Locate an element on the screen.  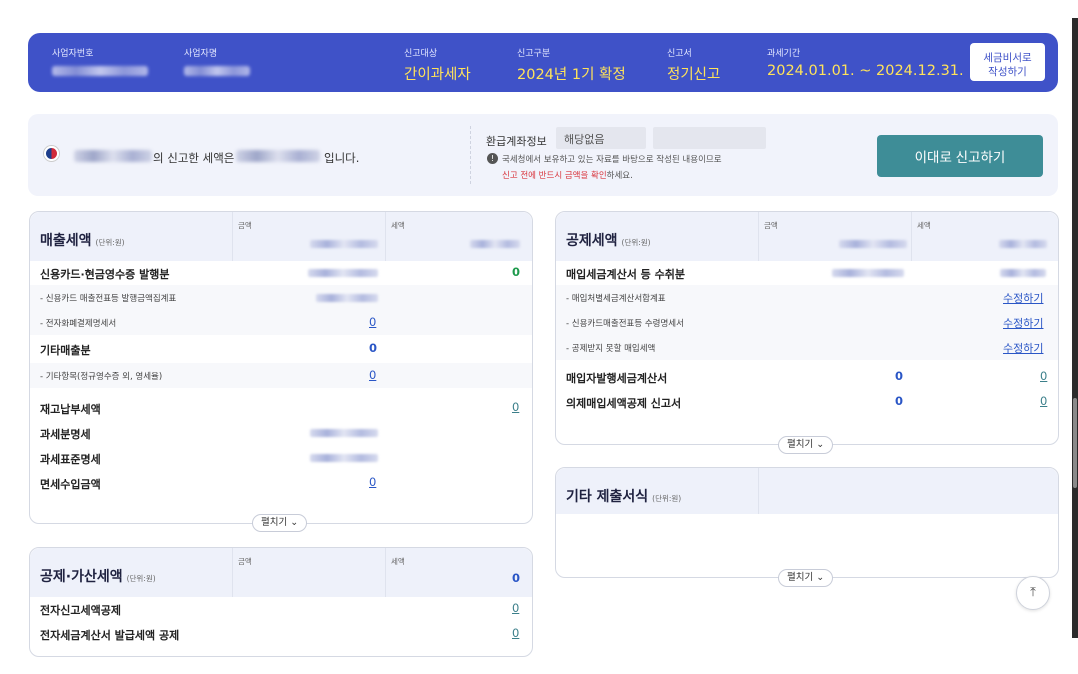
table-row: 의제매입세액공제 신고서 0 0 is located at coordinates (807, 401).